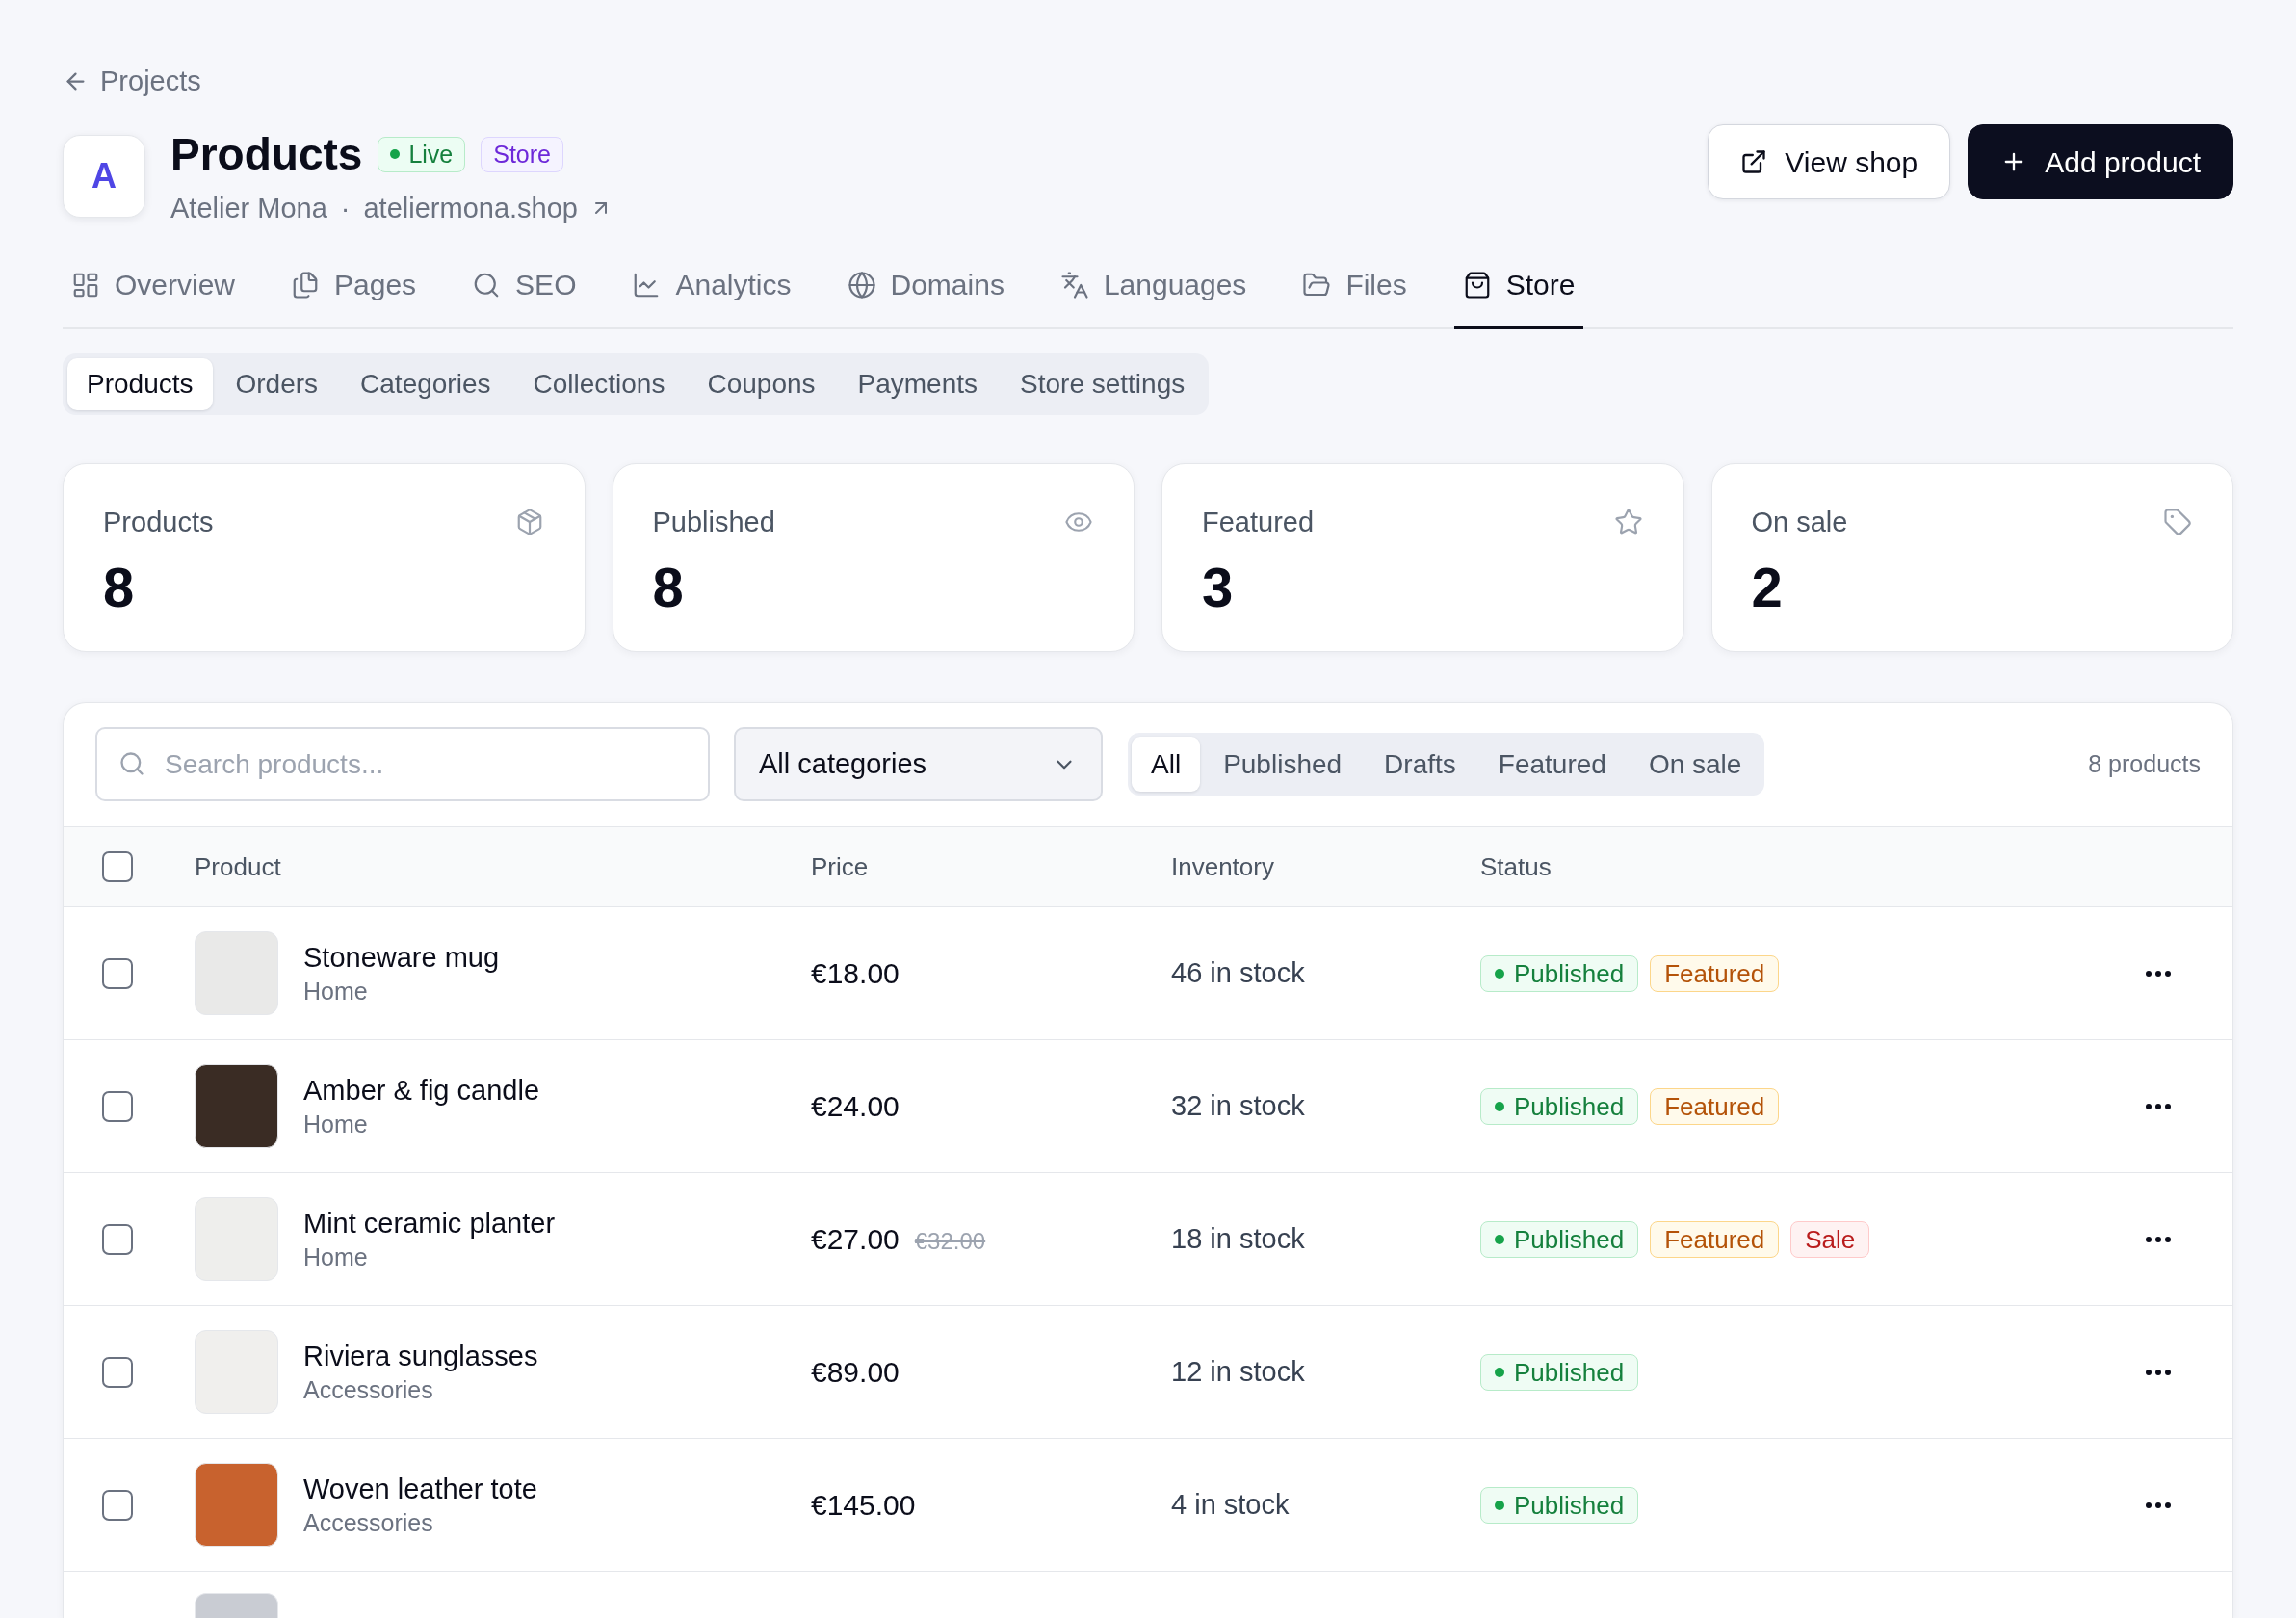 The height and width of the screenshot is (1618, 2296). I want to click on shop-name: Atelier Mona, so click(248, 208).